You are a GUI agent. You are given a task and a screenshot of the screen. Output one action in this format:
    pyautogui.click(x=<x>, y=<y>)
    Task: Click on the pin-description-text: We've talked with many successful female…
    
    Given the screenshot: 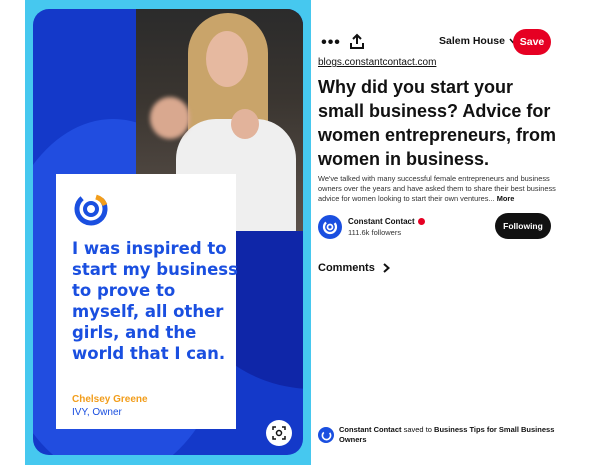 What is the action you would take?
    pyautogui.click(x=437, y=188)
    